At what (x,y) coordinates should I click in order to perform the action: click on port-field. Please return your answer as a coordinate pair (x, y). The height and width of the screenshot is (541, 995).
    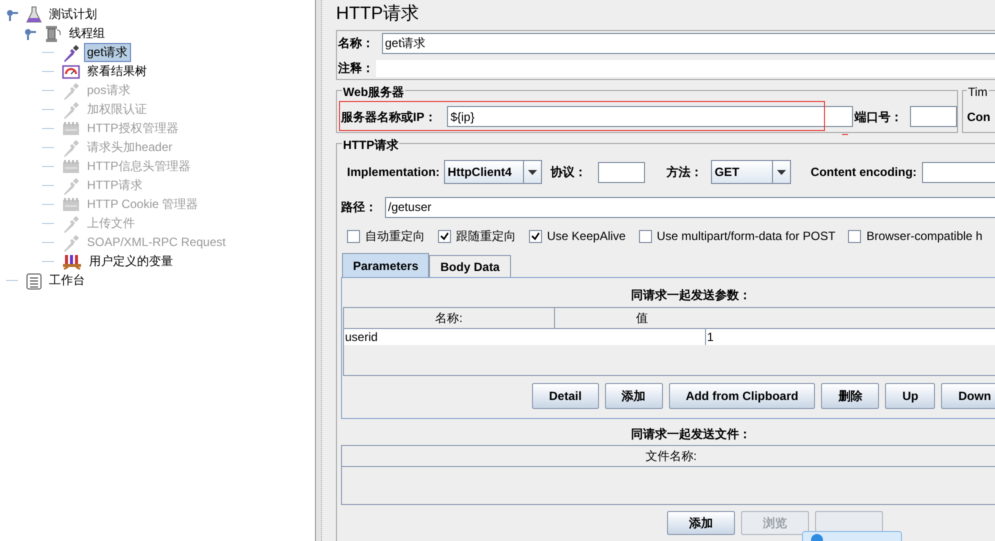
    Looking at the image, I should click on (933, 116).